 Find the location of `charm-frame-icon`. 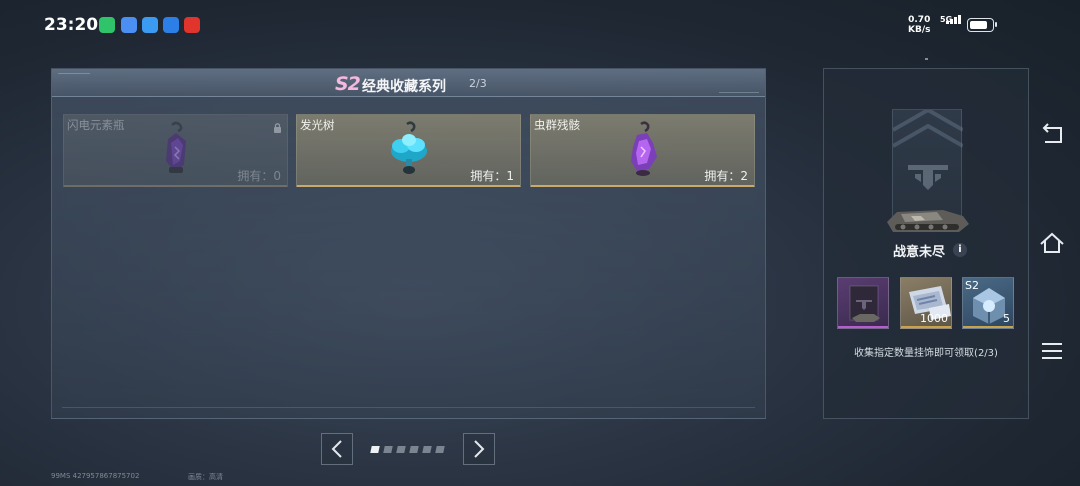

charm-frame-icon is located at coordinates (864, 303).